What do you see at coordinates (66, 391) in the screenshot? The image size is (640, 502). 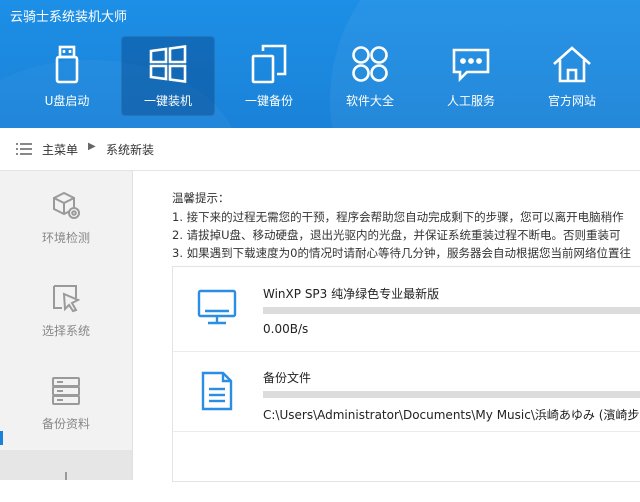 I see `server-backup-icon` at bounding box center [66, 391].